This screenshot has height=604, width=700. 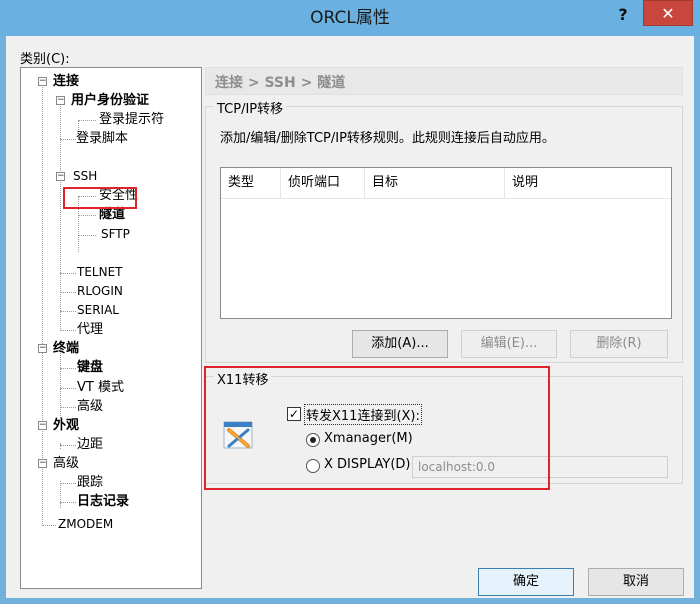 What do you see at coordinates (66, 81) in the screenshot?
I see `tree-item-connection: 连接` at bounding box center [66, 81].